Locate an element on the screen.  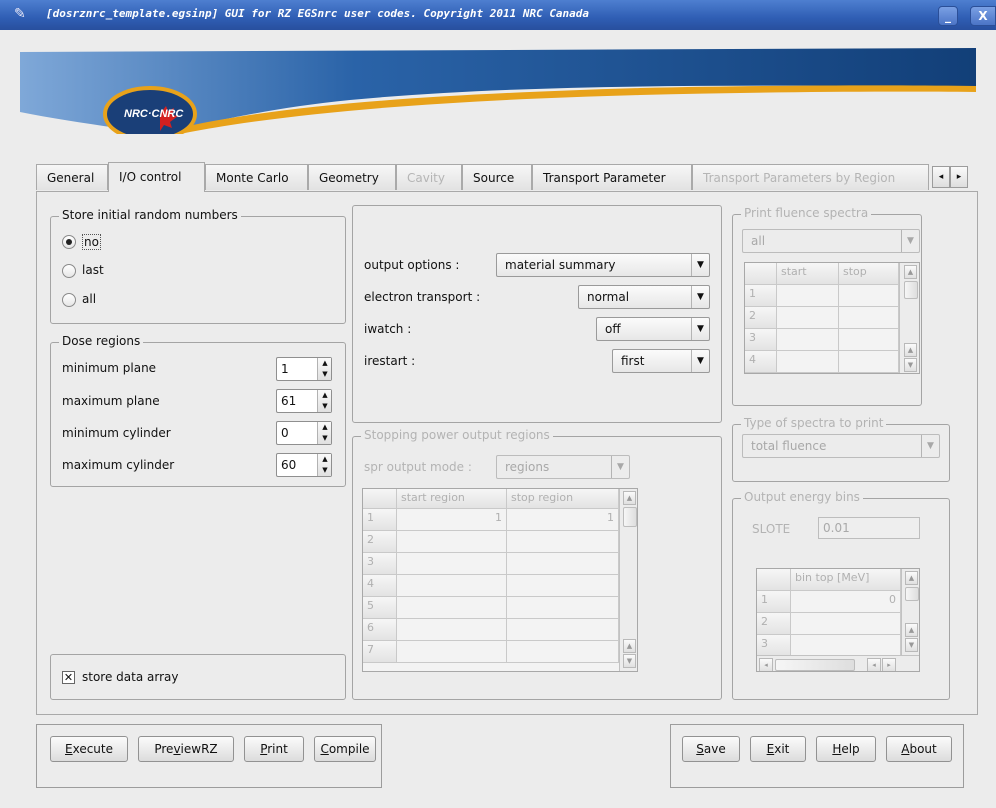
radio-no is located at coordinates (69, 242).